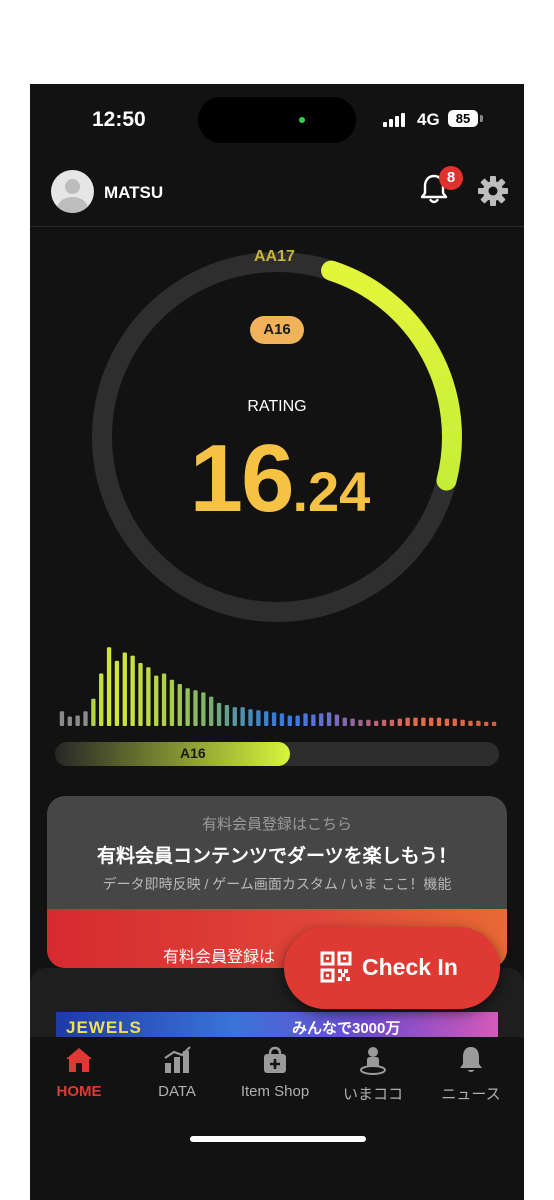  I want to click on gear-icon, so click(493, 191).